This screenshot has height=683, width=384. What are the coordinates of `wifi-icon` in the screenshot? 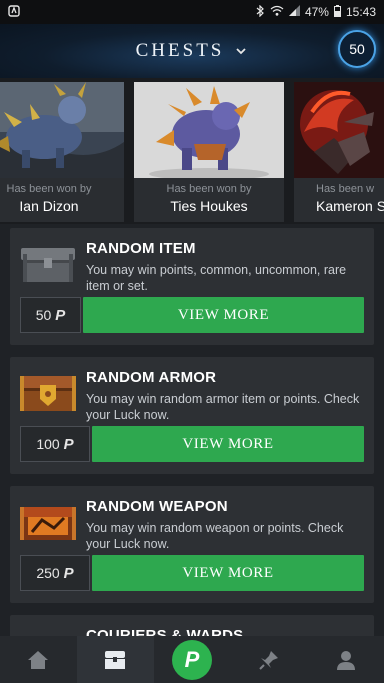 It's located at (277, 12).